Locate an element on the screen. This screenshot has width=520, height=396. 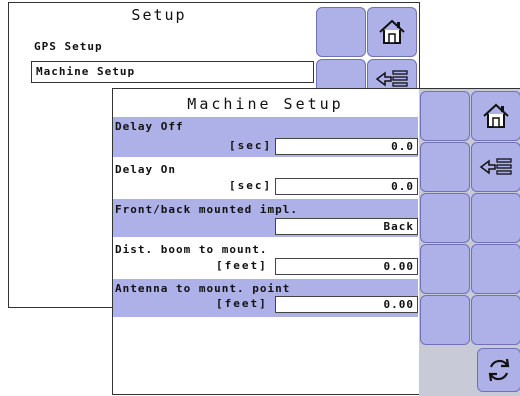
menu-item-machine-setup: Machine Setup is located at coordinates (172, 72).